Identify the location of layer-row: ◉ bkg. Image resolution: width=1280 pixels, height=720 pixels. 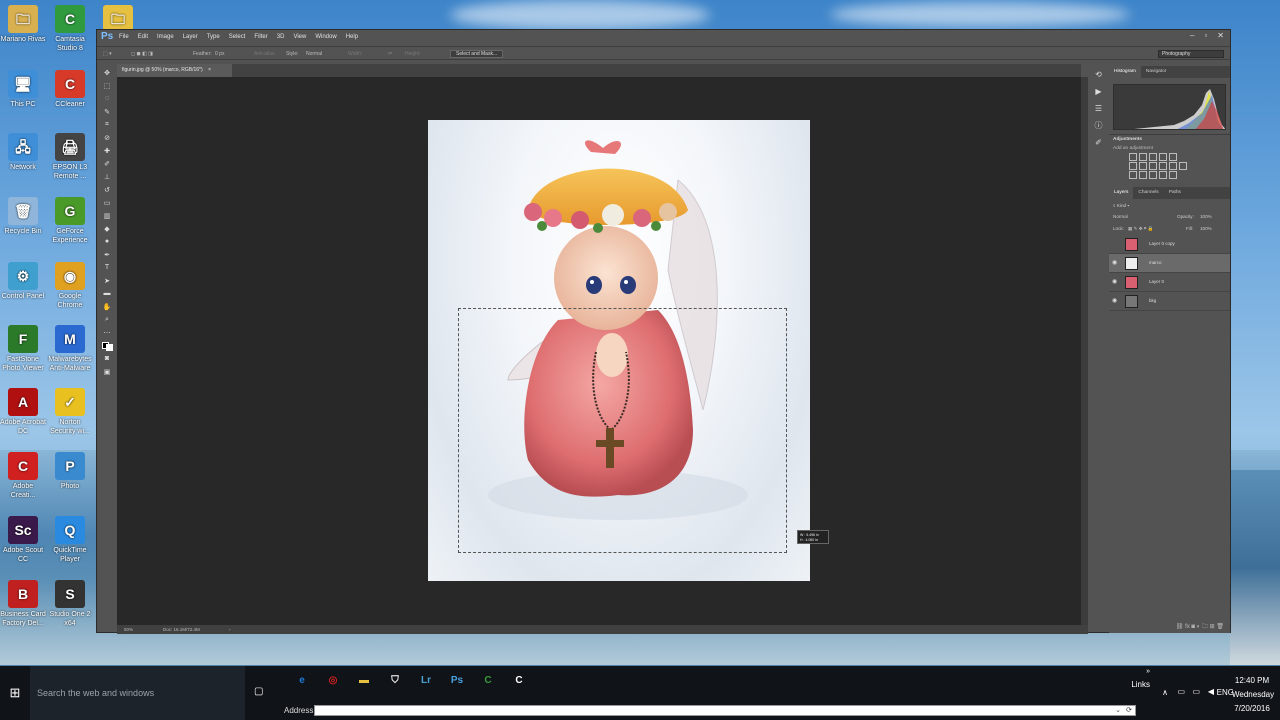
(1169, 301).